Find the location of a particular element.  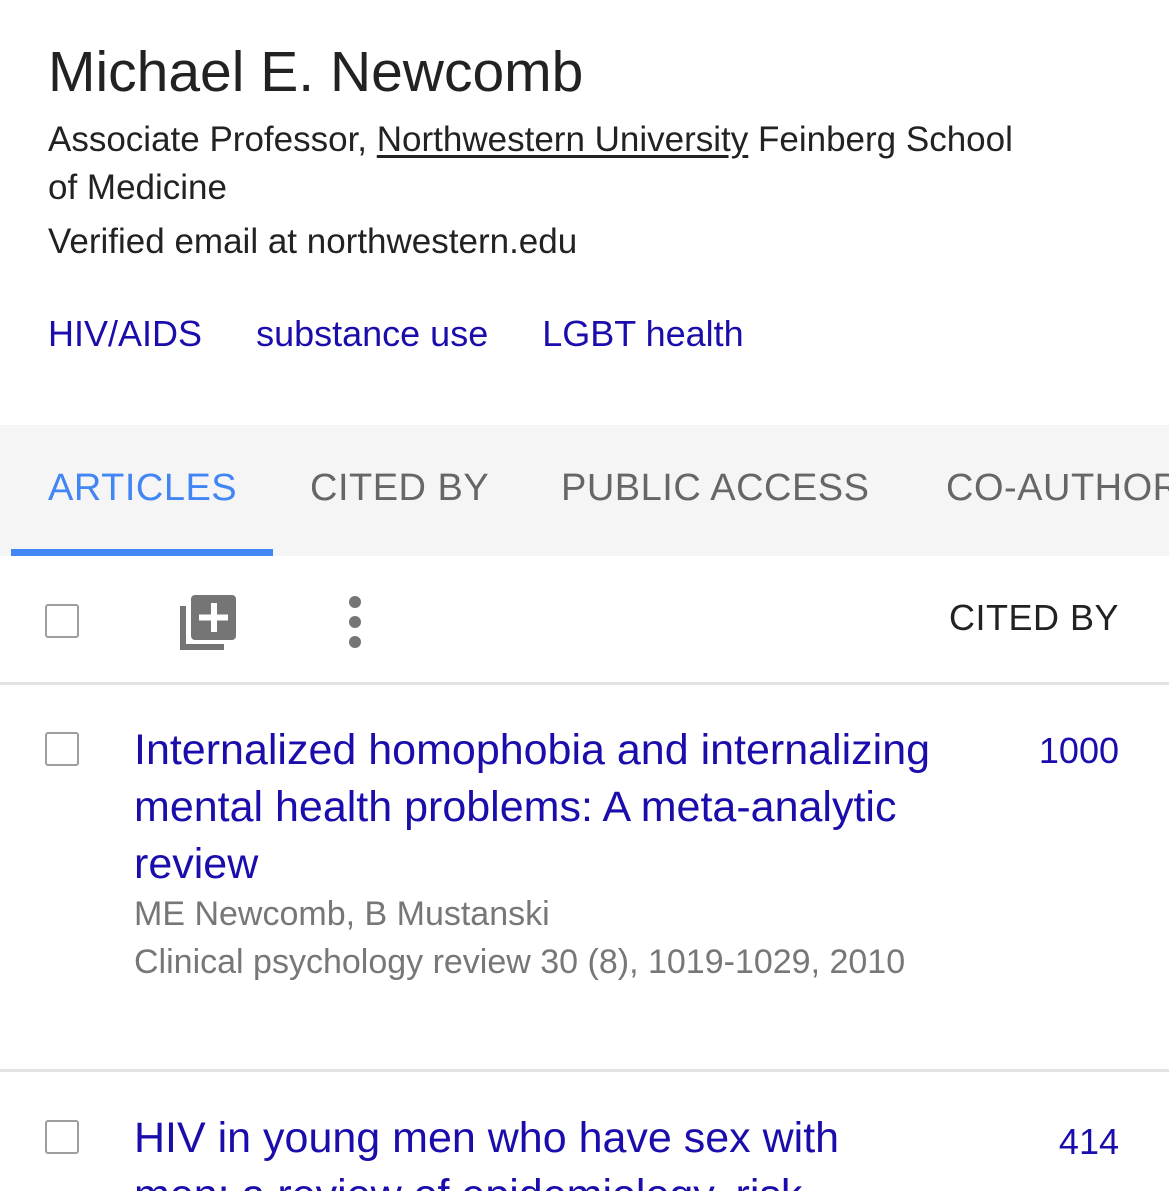

interest-link: LGBT health is located at coordinates (642, 333).